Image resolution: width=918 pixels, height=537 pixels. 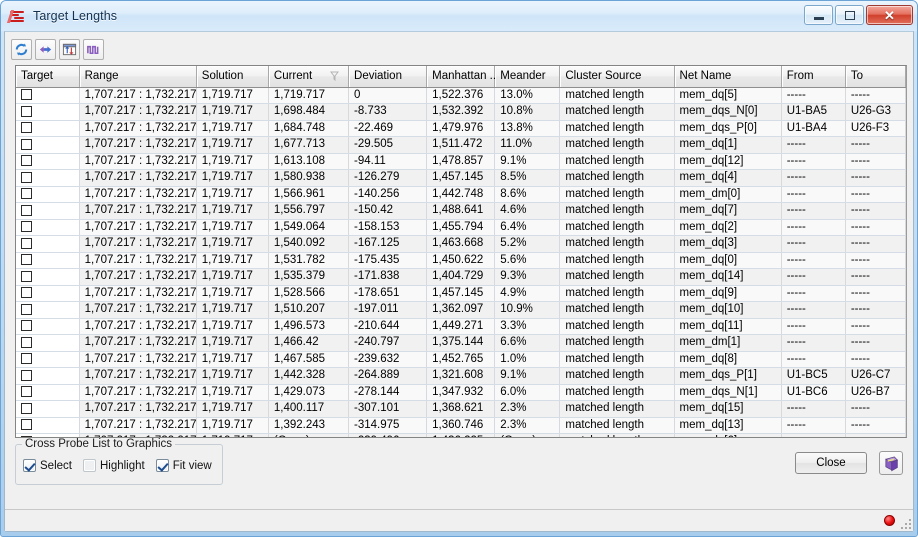 What do you see at coordinates (527, 310) in the screenshot?
I see `cell-meander: 10.9%` at bounding box center [527, 310].